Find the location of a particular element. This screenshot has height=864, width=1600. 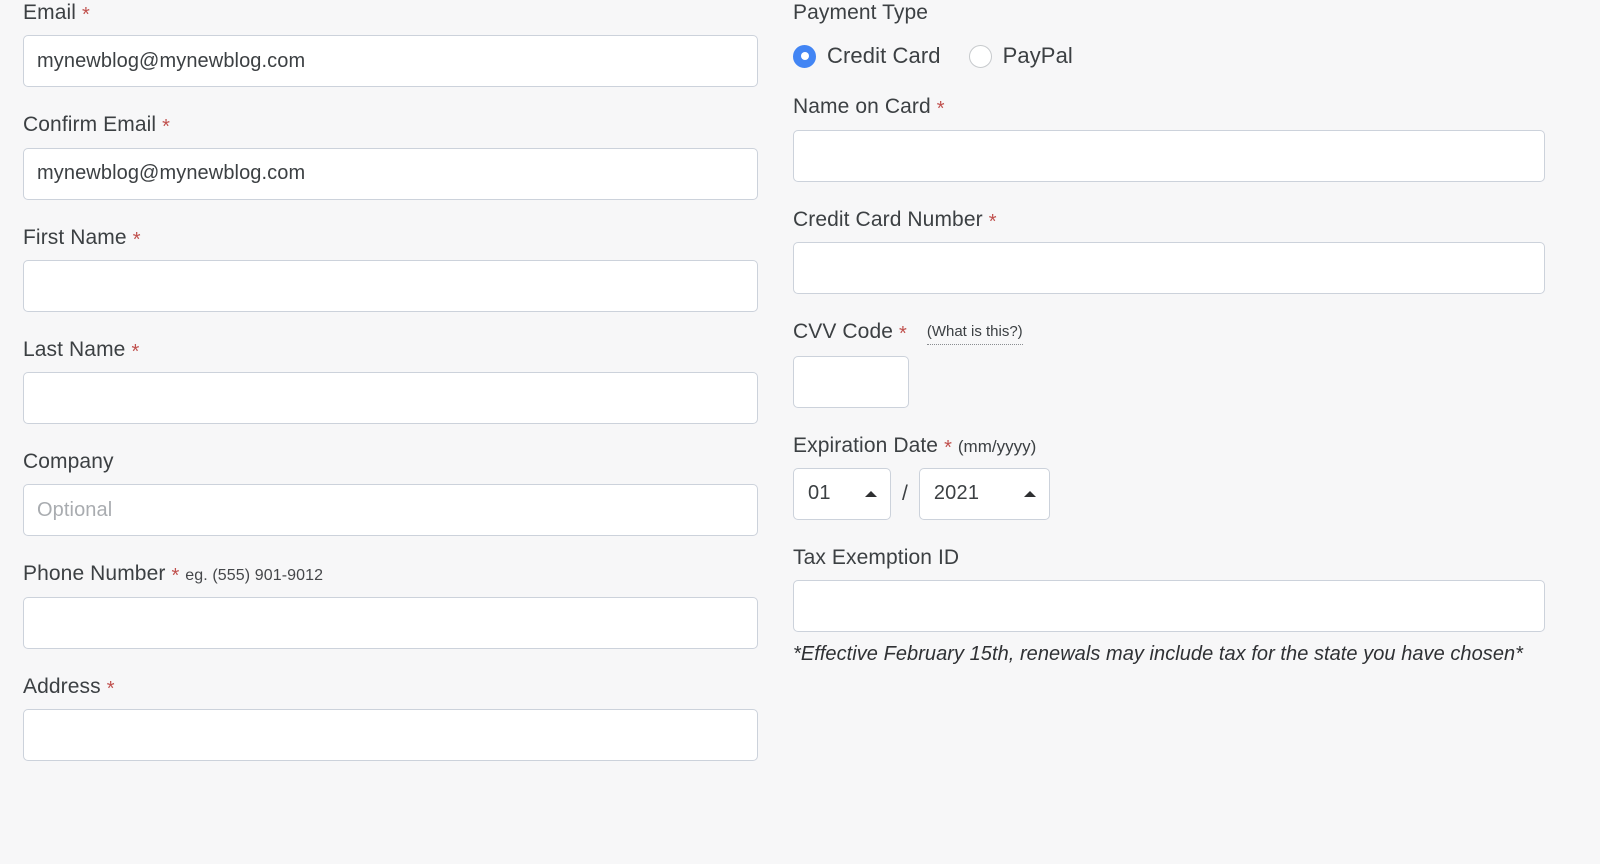

company-input is located at coordinates (390, 510).